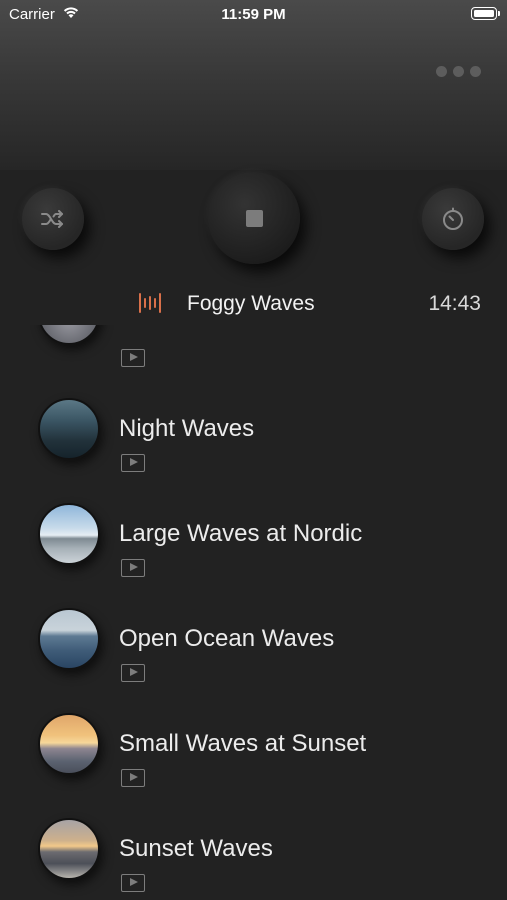 The width and height of the screenshot is (507, 900). Describe the element at coordinates (150, 303) in the screenshot. I see `equalizer-icon` at that location.